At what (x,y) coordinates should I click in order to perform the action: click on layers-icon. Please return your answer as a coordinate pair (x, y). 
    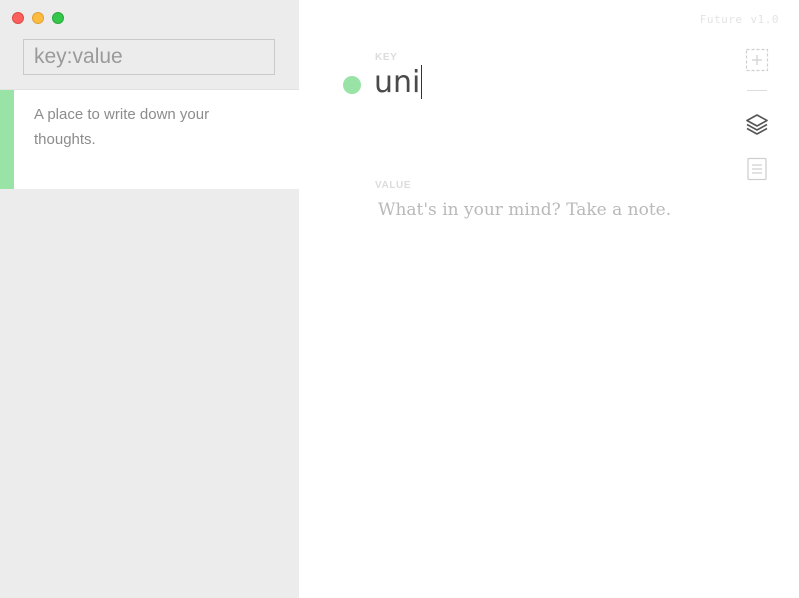
    Looking at the image, I should click on (757, 124).